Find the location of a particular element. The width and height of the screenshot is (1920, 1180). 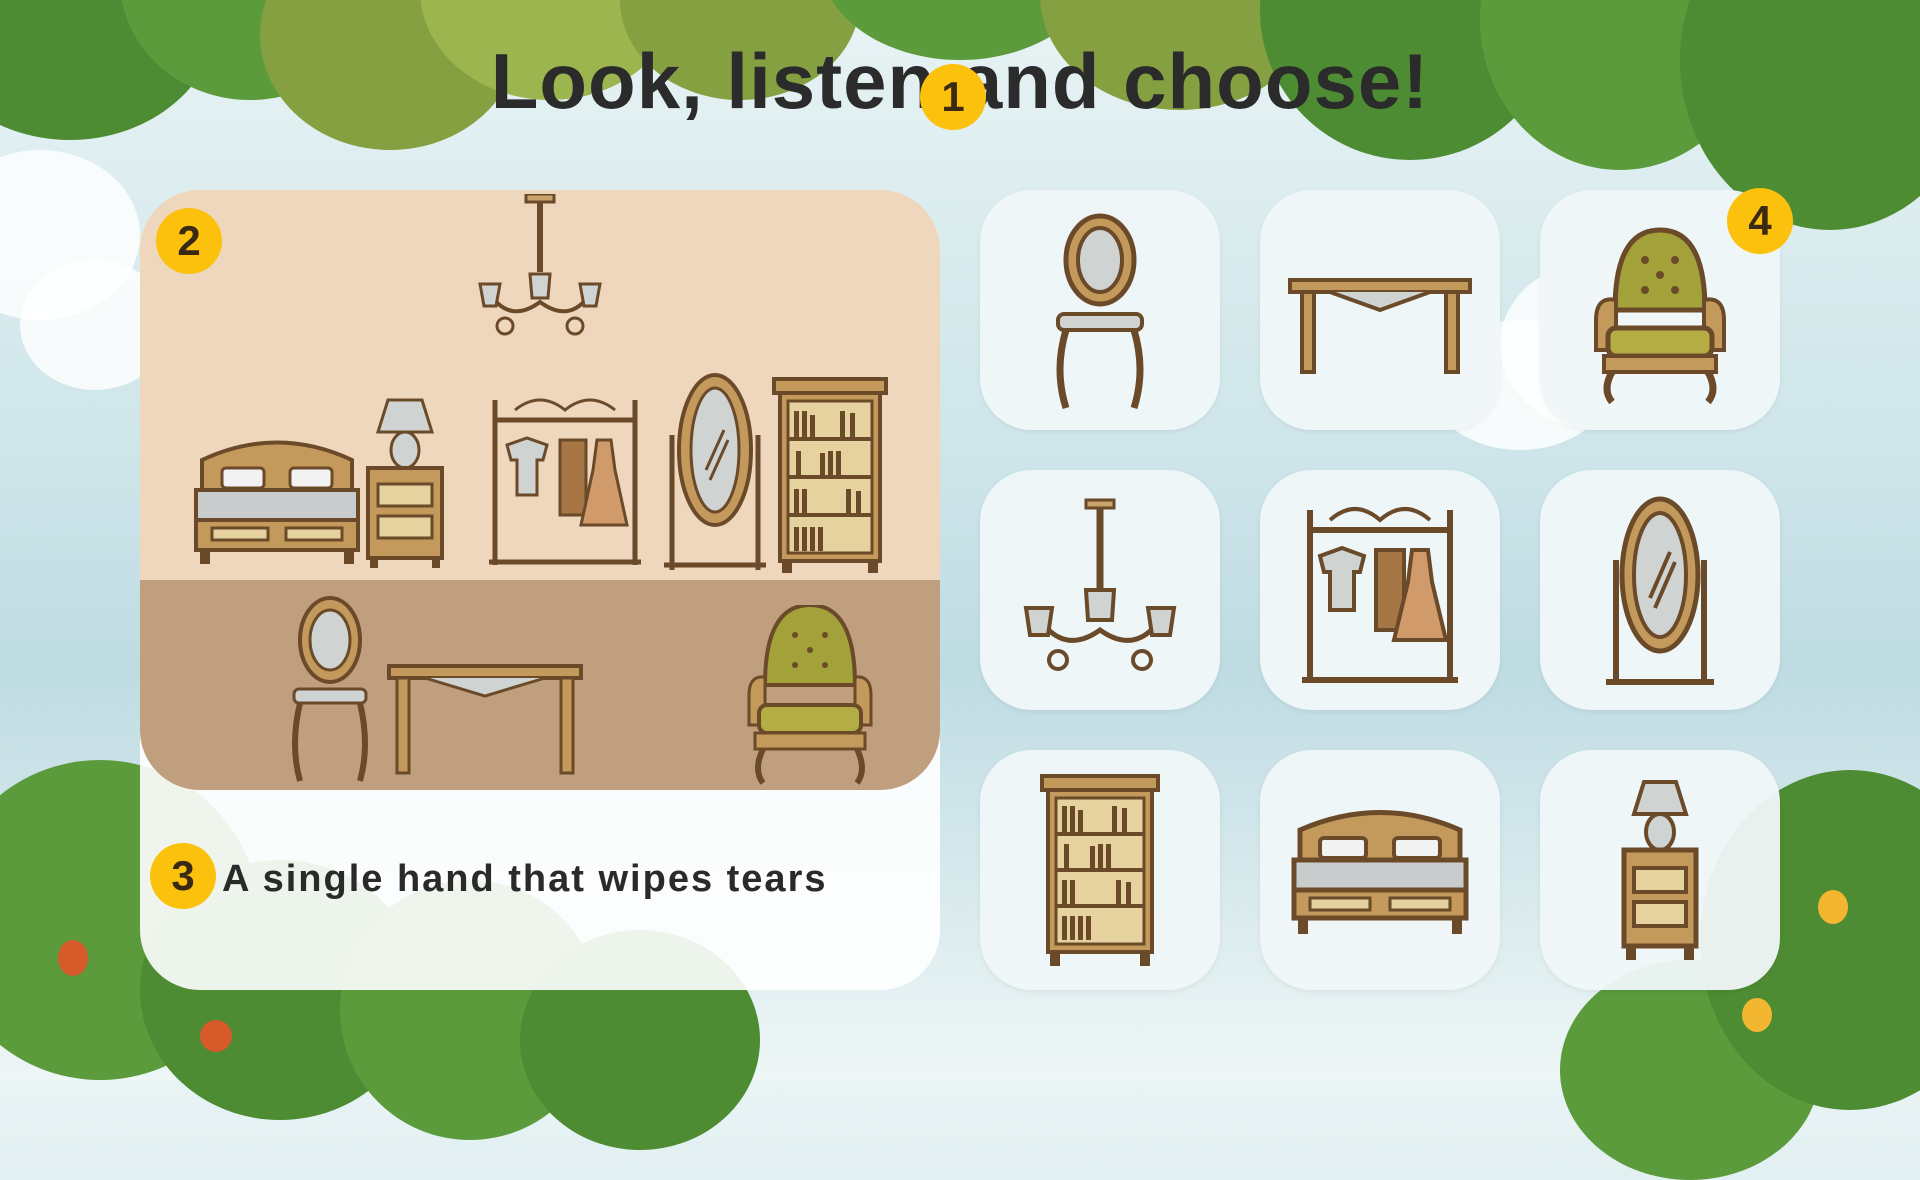

step-badge-1: 1 is located at coordinates (953, 97).